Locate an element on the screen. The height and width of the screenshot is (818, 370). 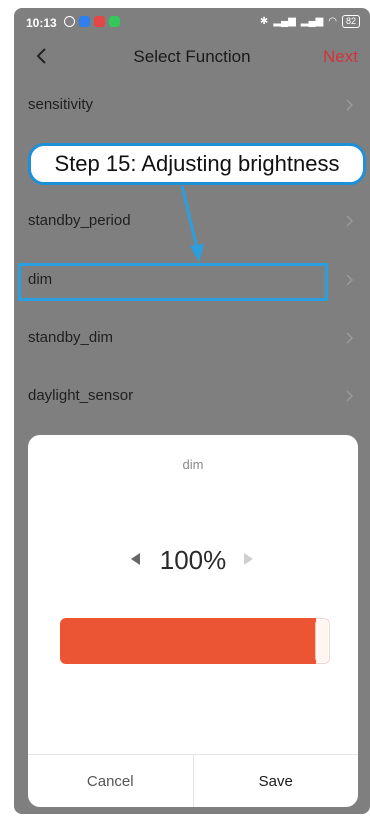
save-button: Save is located at coordinates (276, 781).